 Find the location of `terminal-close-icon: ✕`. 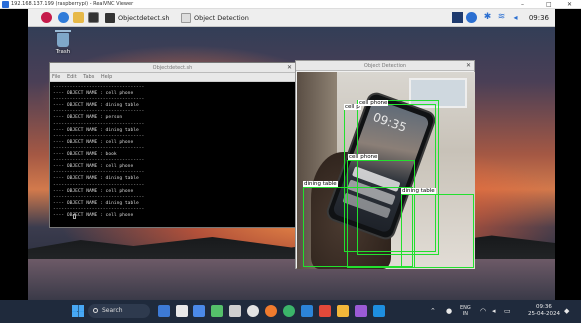

terminal-close-icon: ✕ is located at coordinates (289, 68).